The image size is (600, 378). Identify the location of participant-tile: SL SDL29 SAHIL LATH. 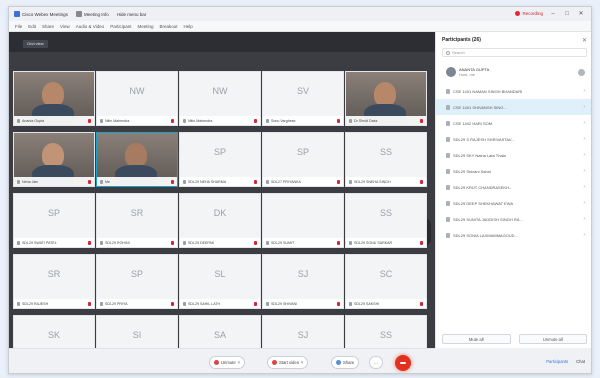
(220, 281).